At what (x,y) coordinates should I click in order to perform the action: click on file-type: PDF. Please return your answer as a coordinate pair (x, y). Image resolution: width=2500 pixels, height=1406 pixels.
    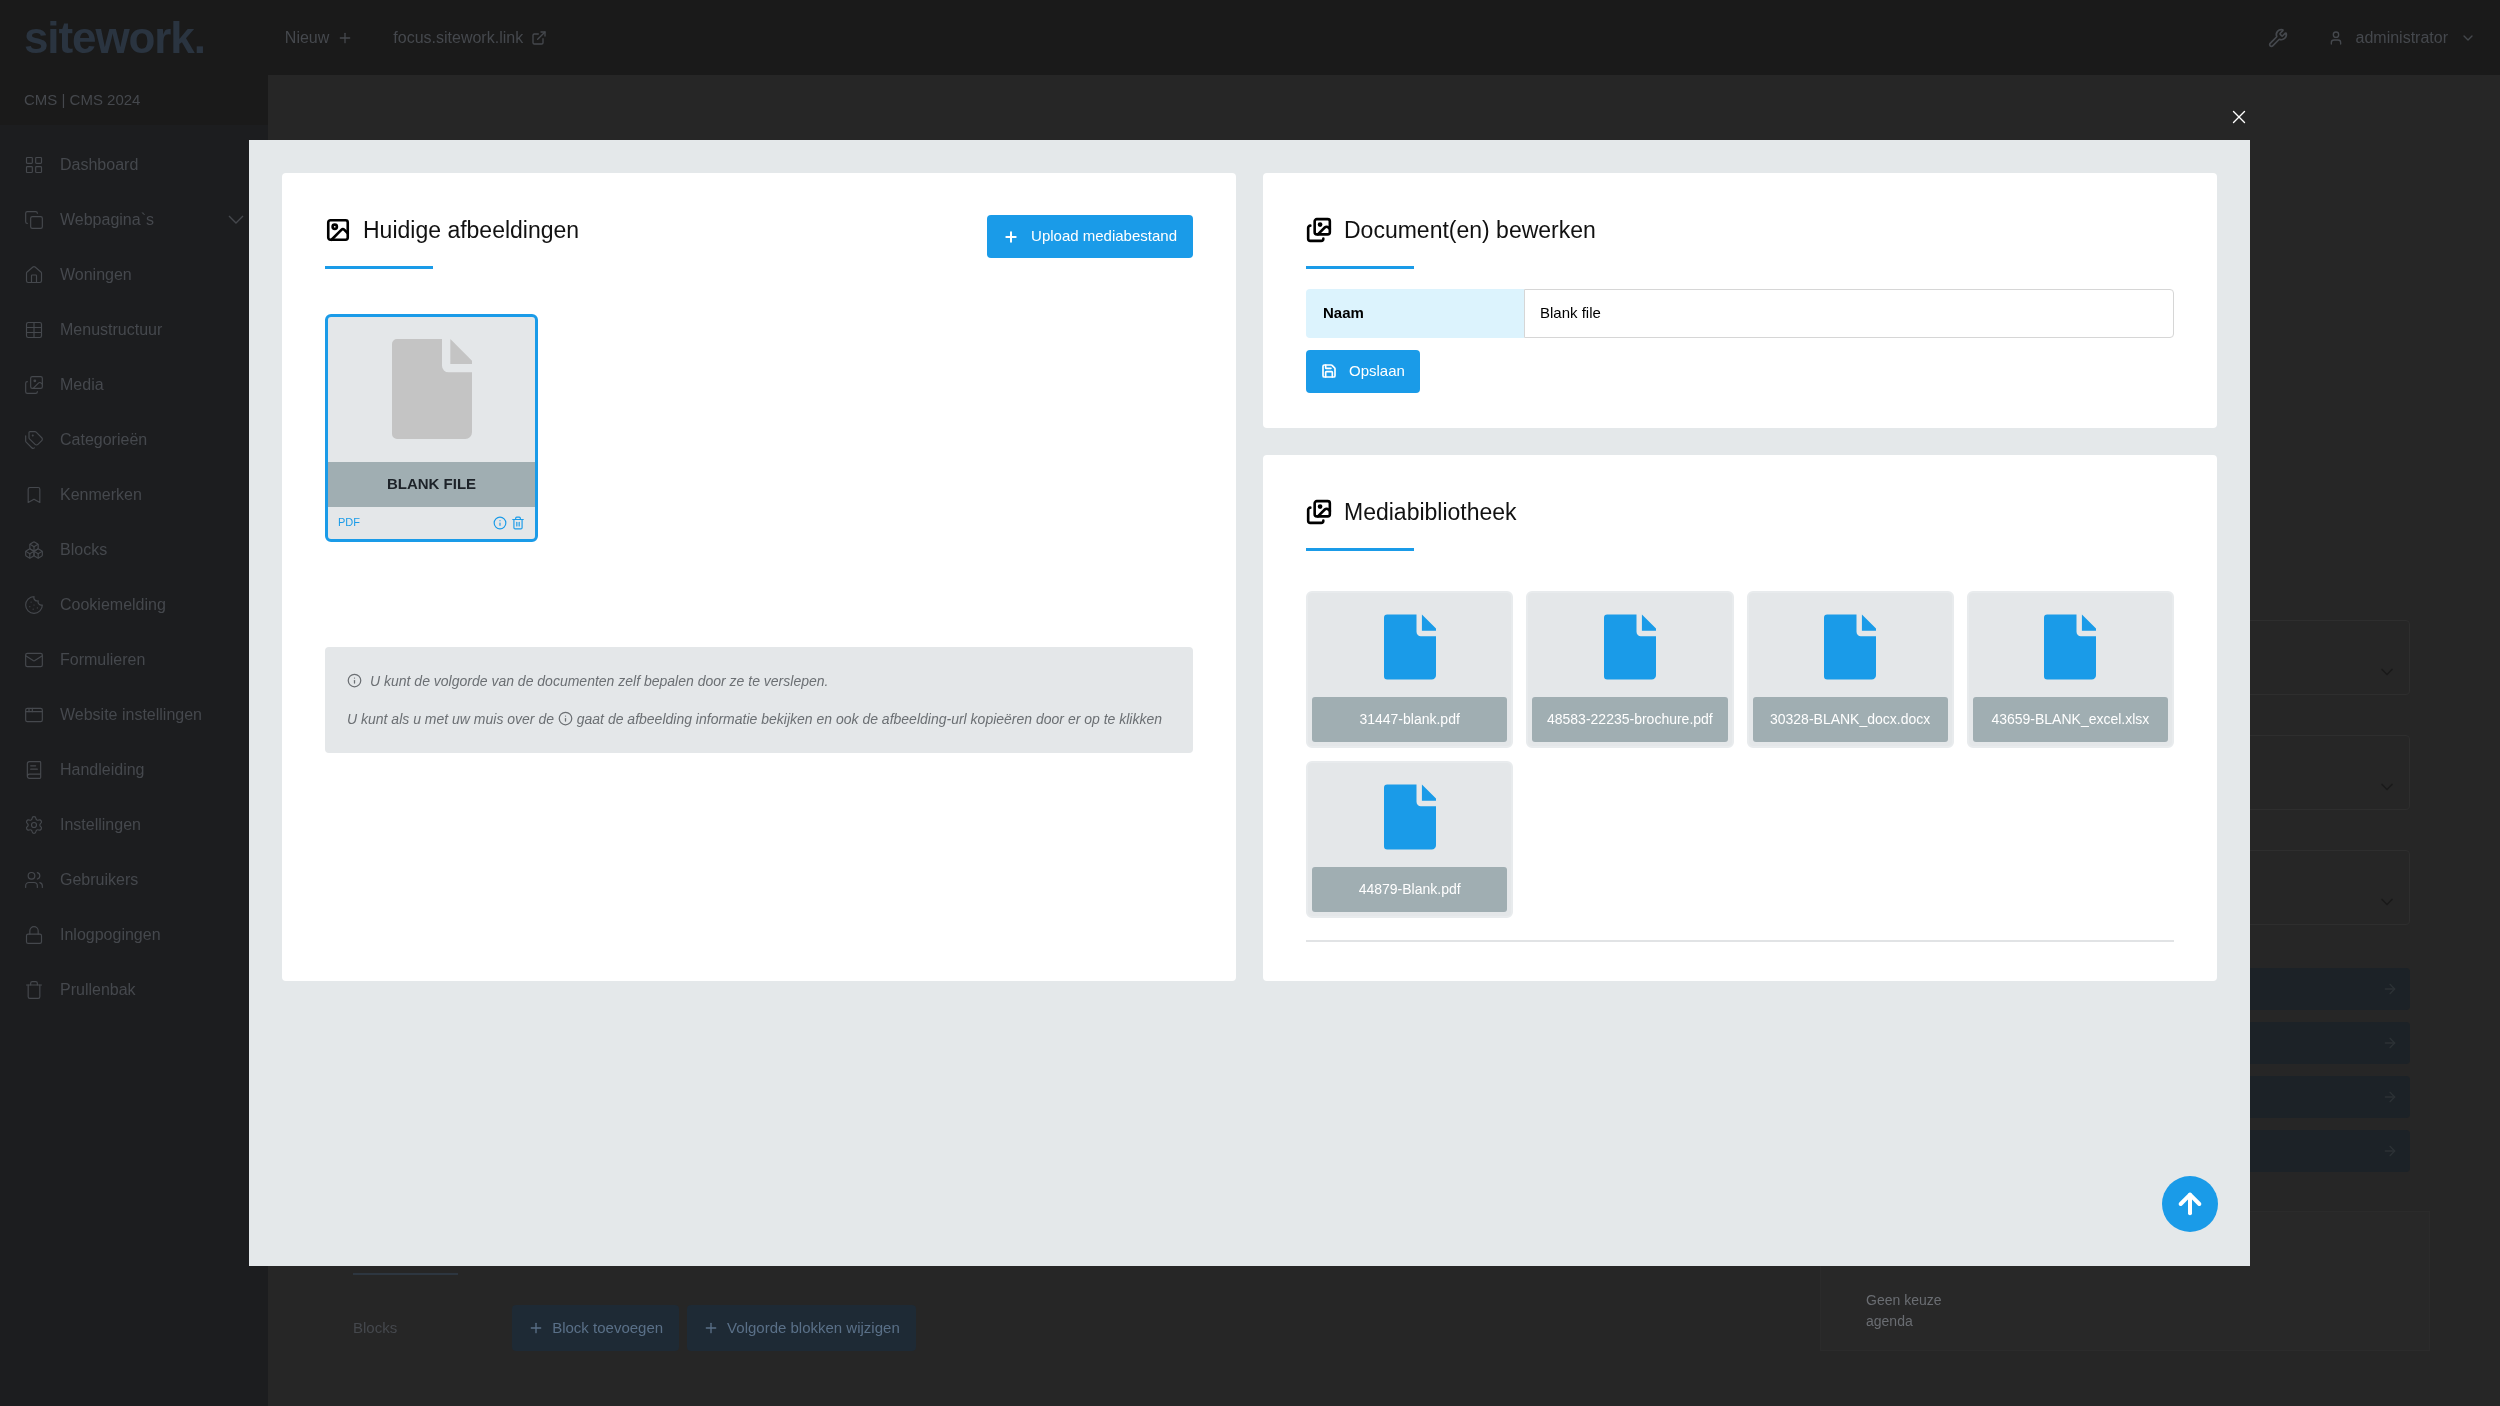
    Looking at the image, I should click on (349, 523).